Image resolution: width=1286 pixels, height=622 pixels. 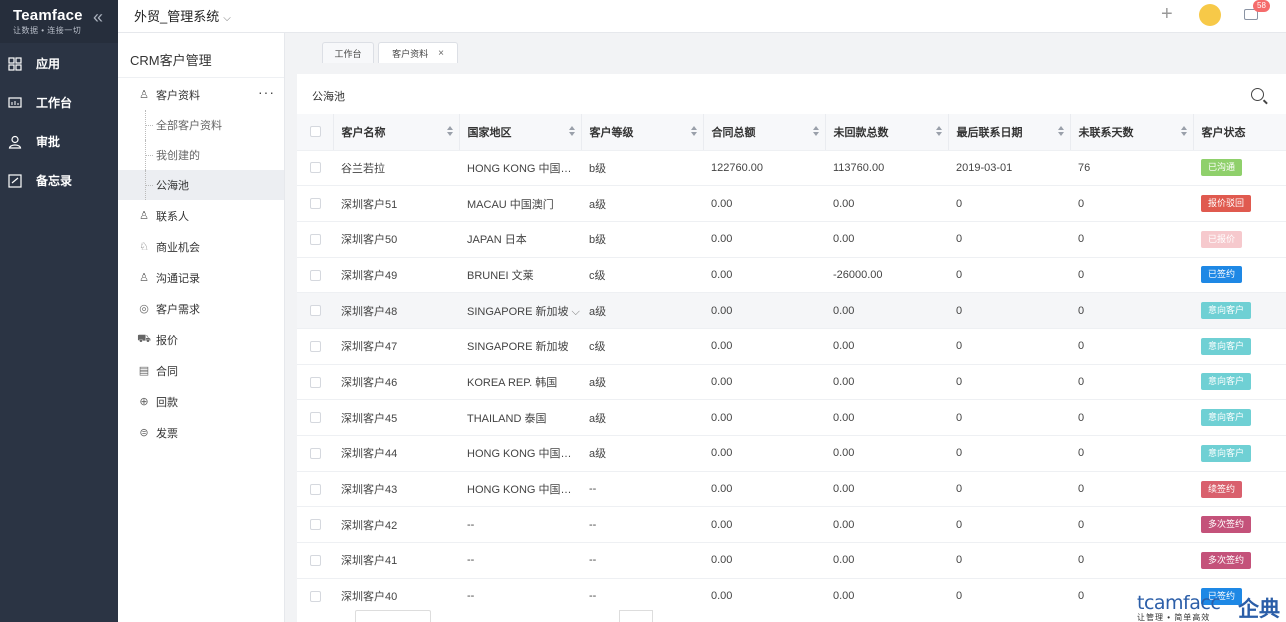 I want to click on table-row: 深圳客户50 JAPAN 日本 b级 0.00 0.00 0 0 已报价, so click(x=791, y=239).